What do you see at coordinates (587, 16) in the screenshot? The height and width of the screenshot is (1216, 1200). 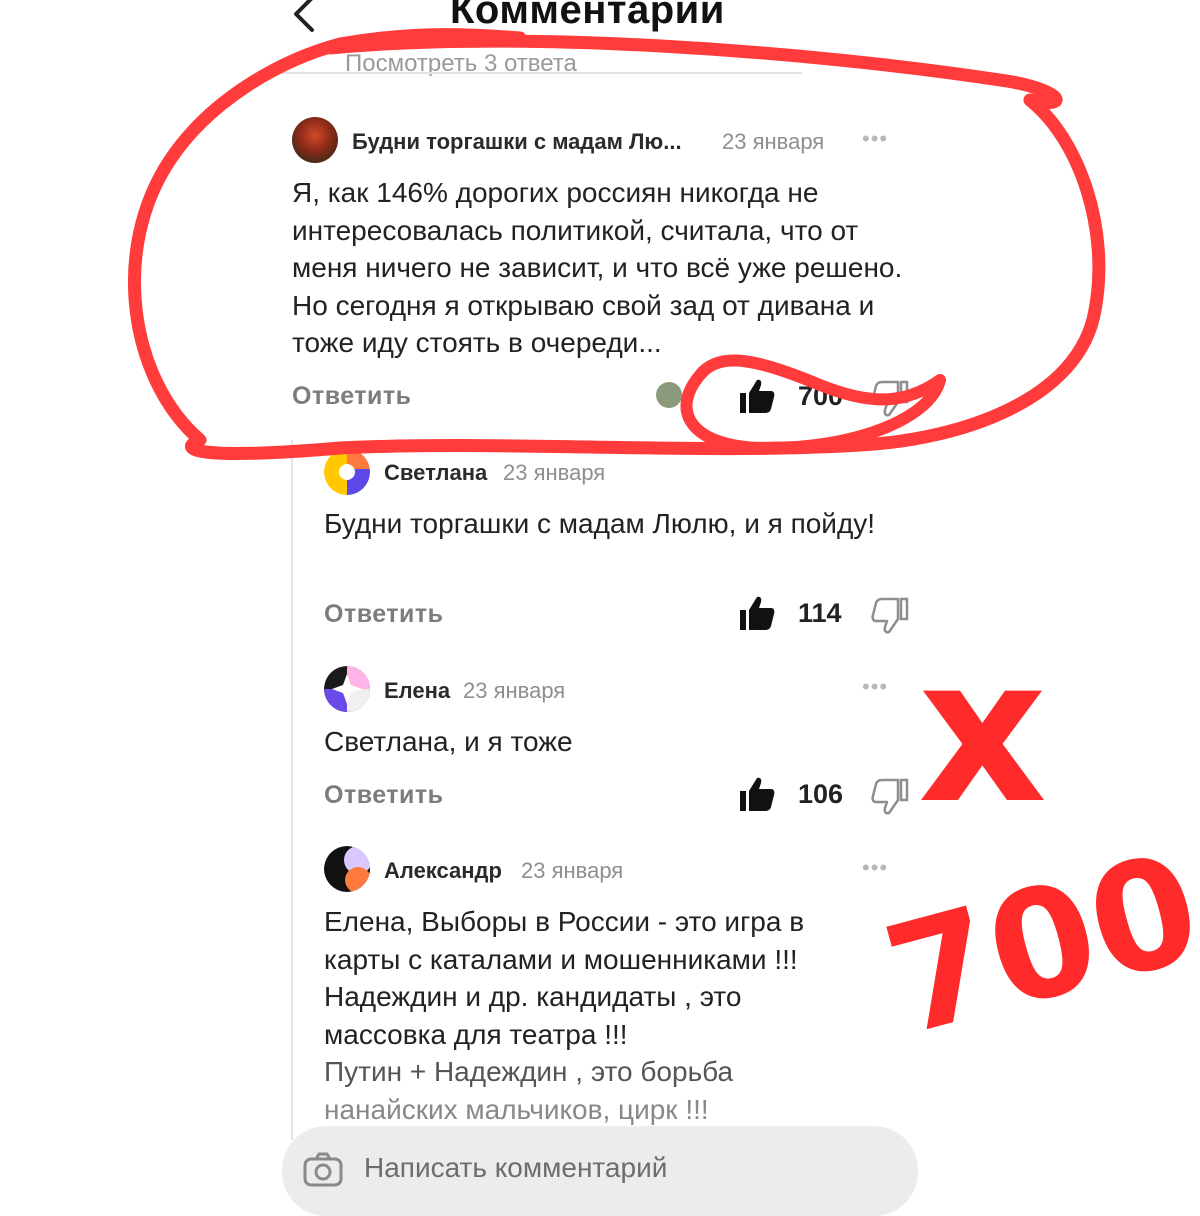 I see `page-title: Комментарии` at bounding box center [587, 16].